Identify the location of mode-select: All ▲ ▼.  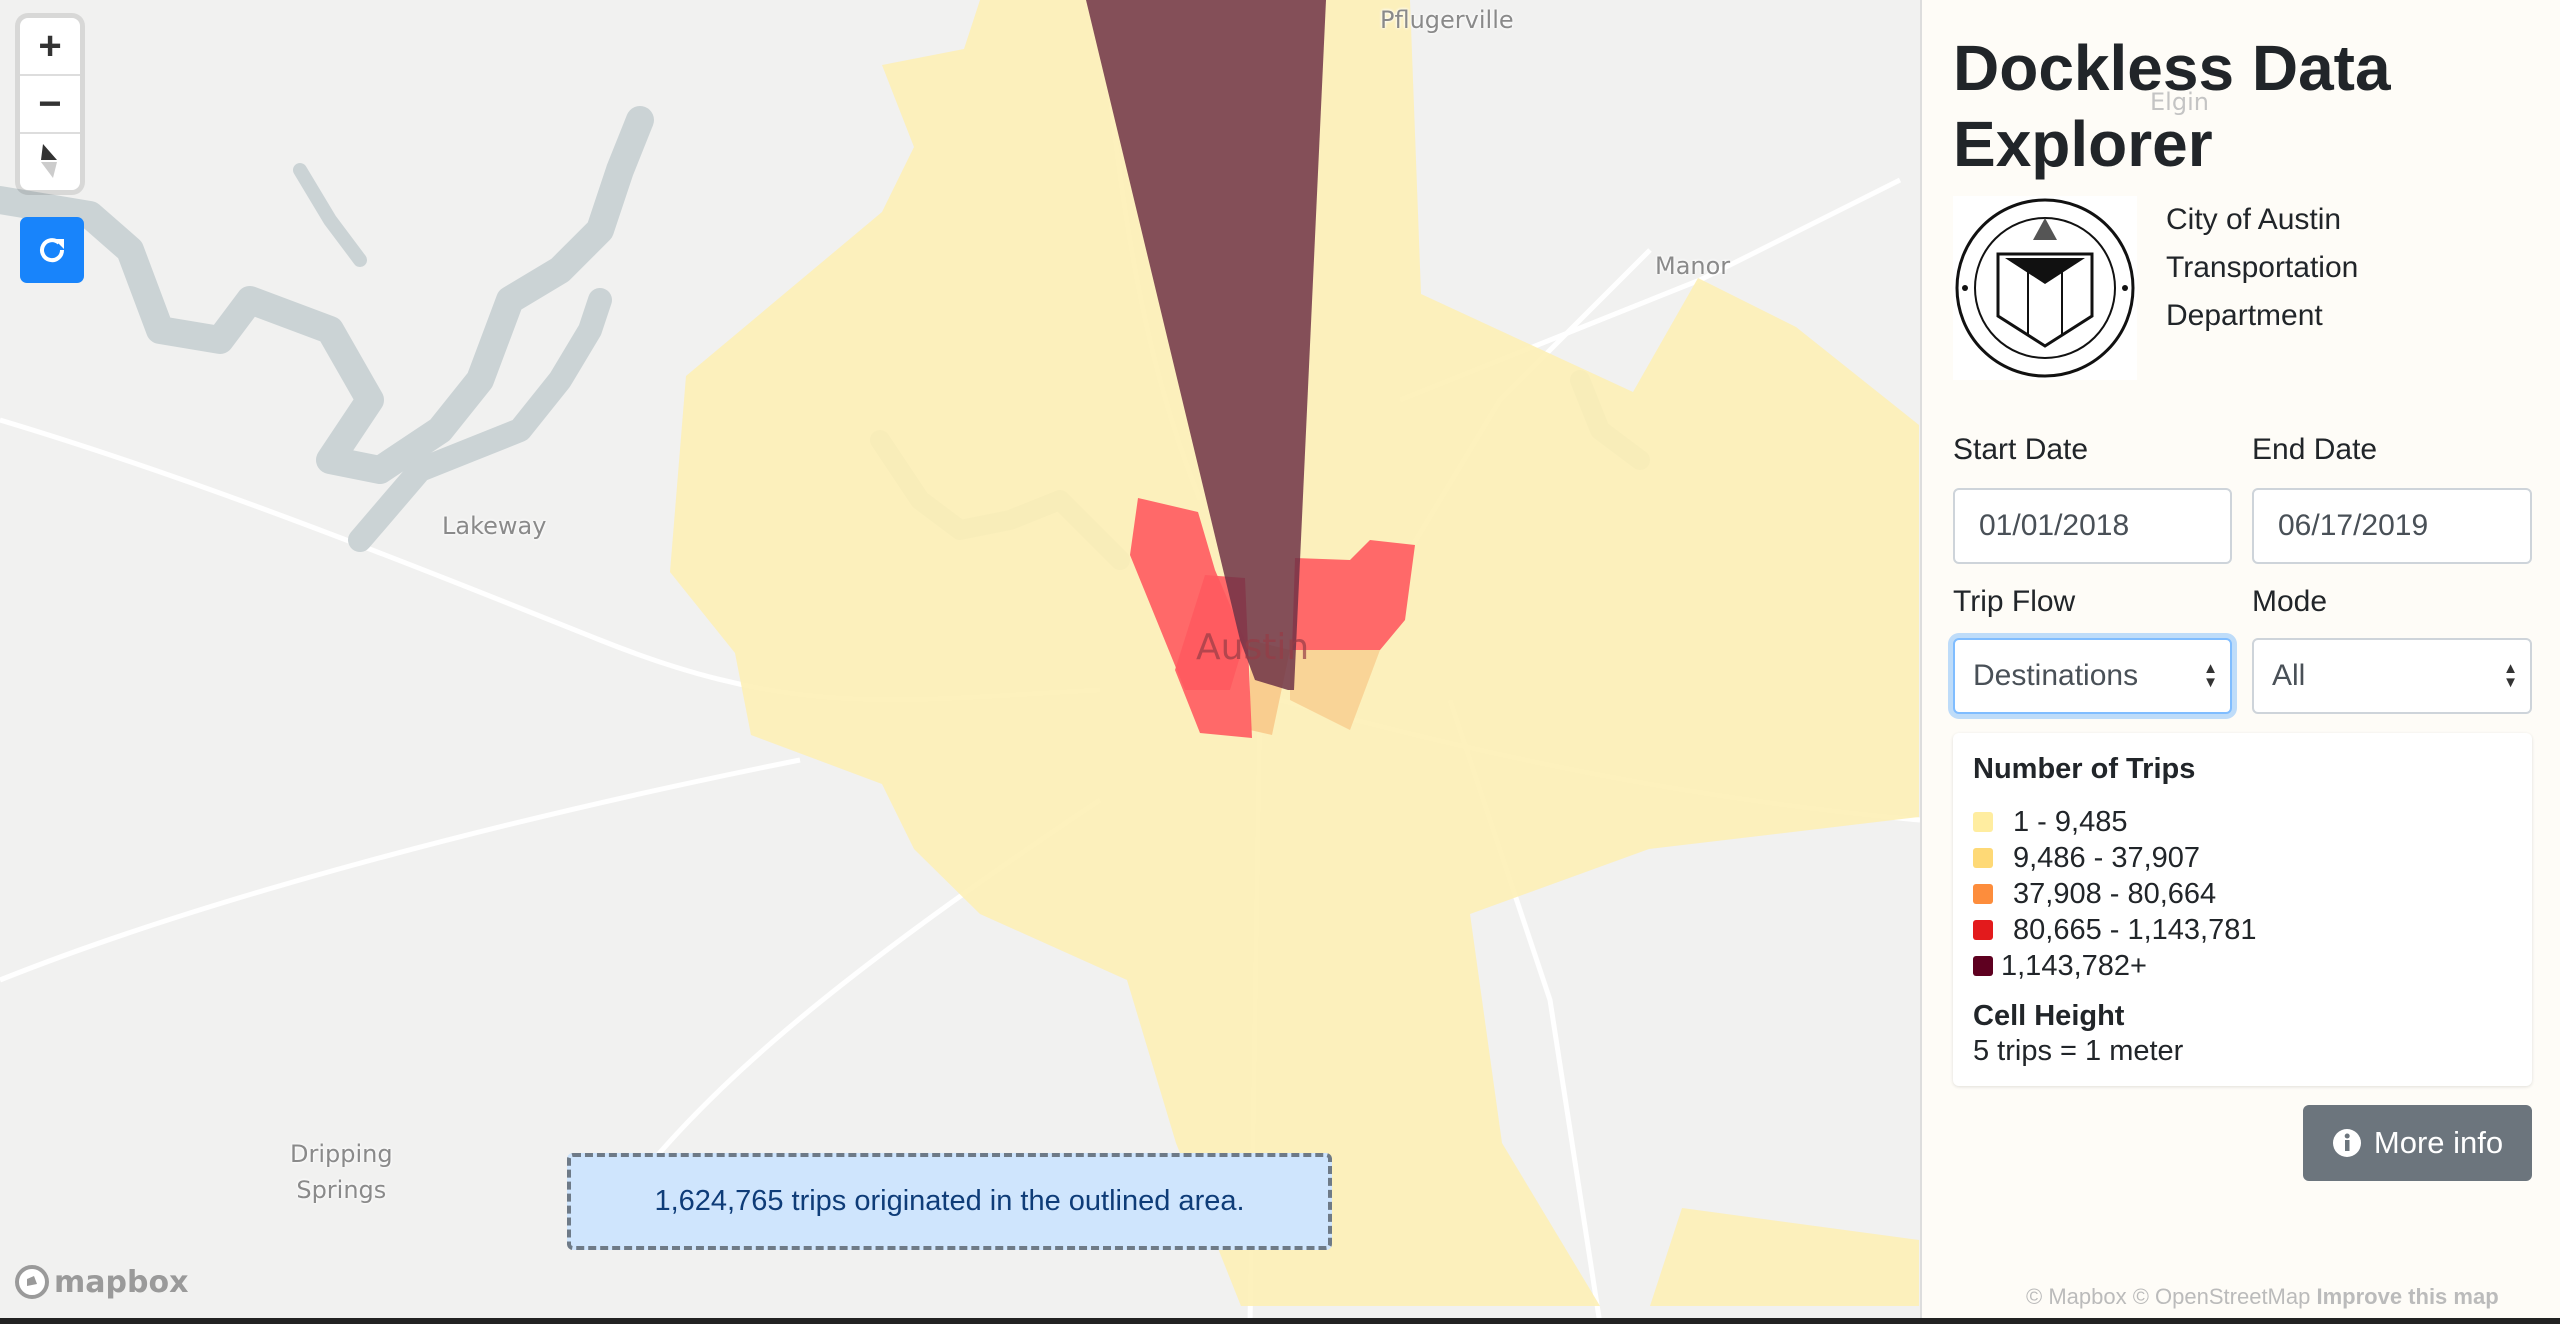
(2392, 676).